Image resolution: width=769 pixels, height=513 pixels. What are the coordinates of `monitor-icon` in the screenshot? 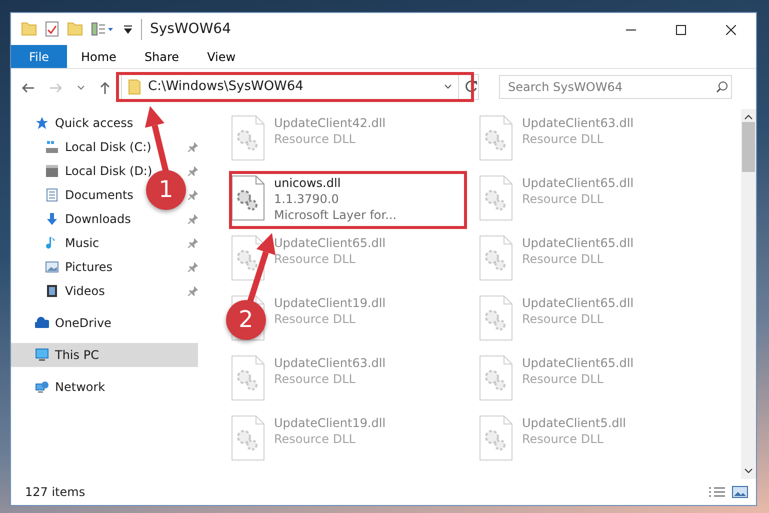 It's located at (42, 355).